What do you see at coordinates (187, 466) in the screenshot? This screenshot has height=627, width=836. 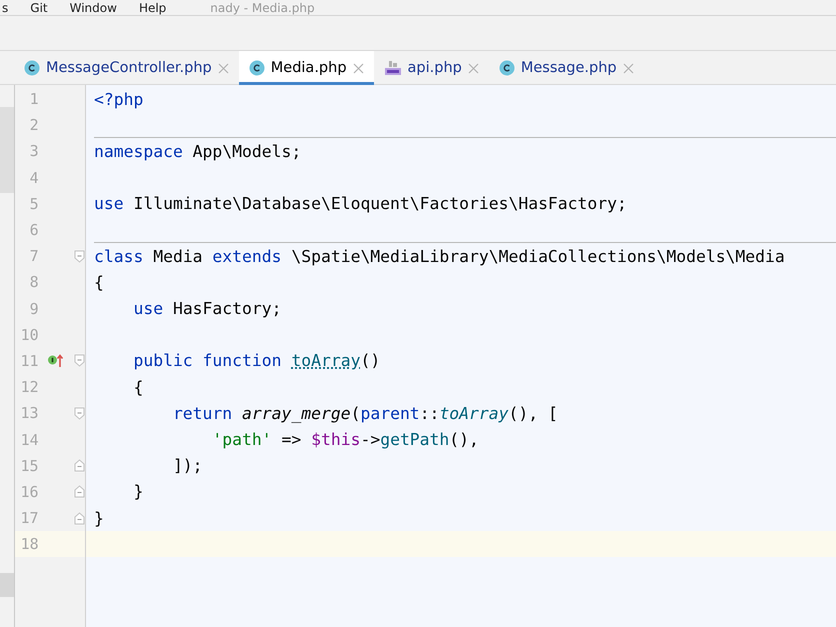 I see `code-line: ]);` at bounding box center [187, 466].